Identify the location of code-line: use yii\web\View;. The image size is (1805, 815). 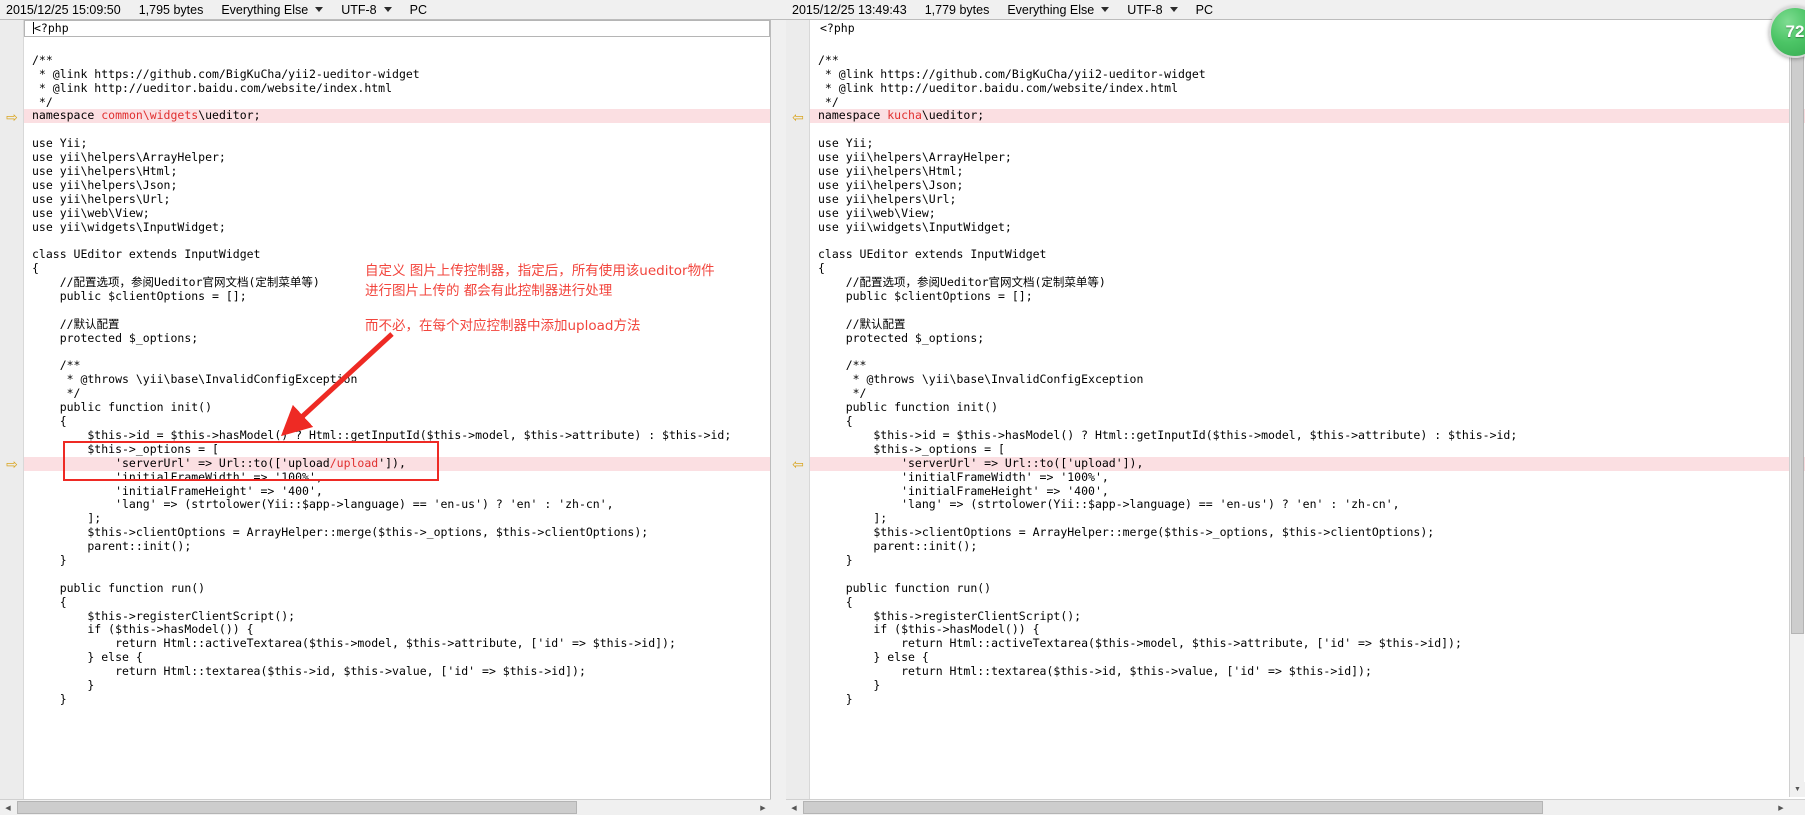
(877, 212).